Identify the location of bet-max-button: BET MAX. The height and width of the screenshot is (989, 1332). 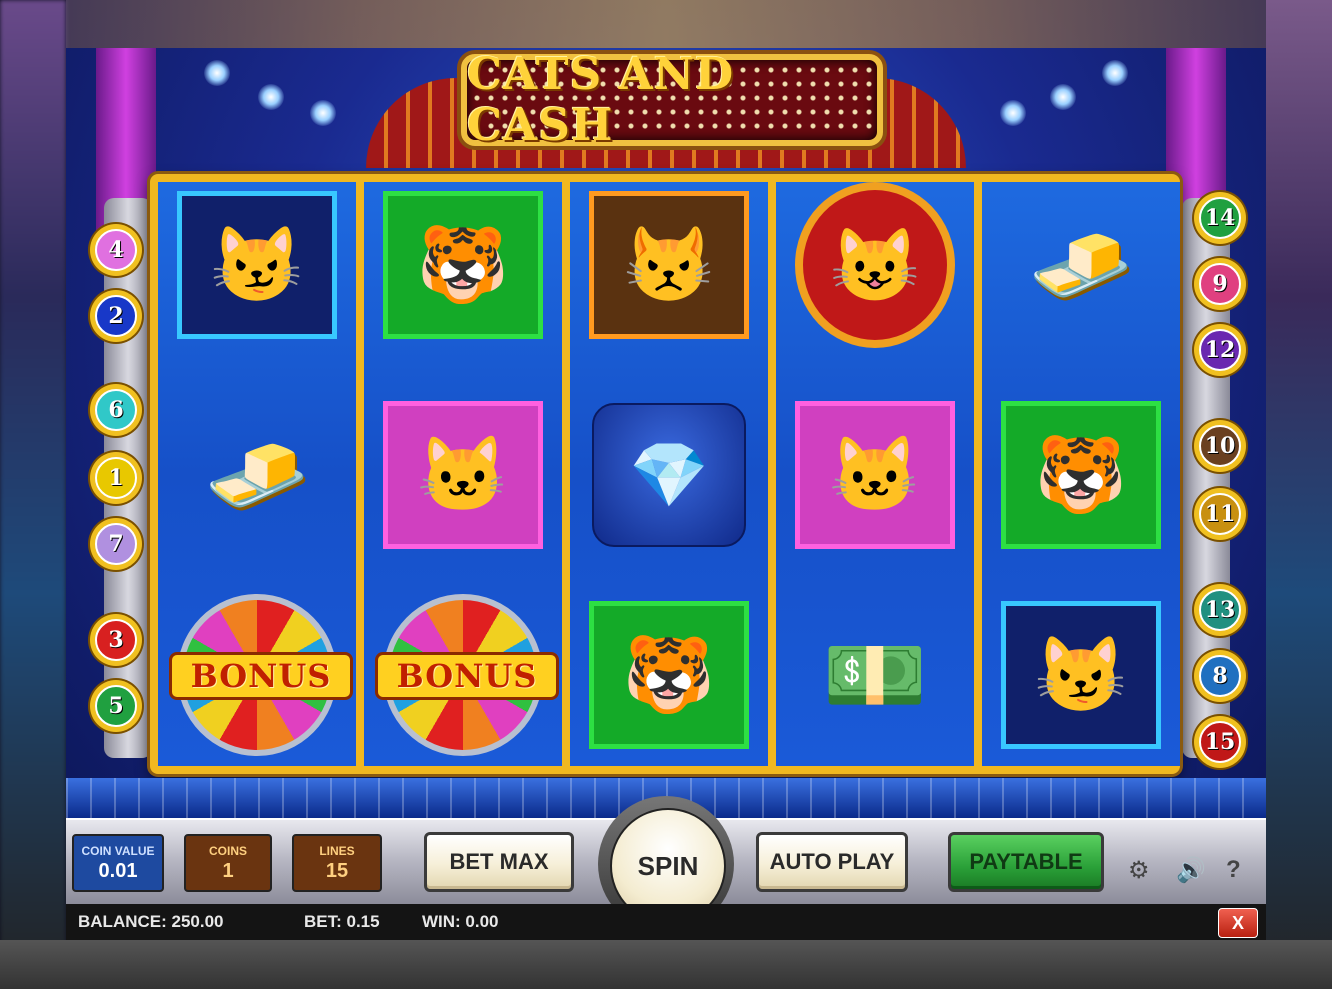
(499, 862).